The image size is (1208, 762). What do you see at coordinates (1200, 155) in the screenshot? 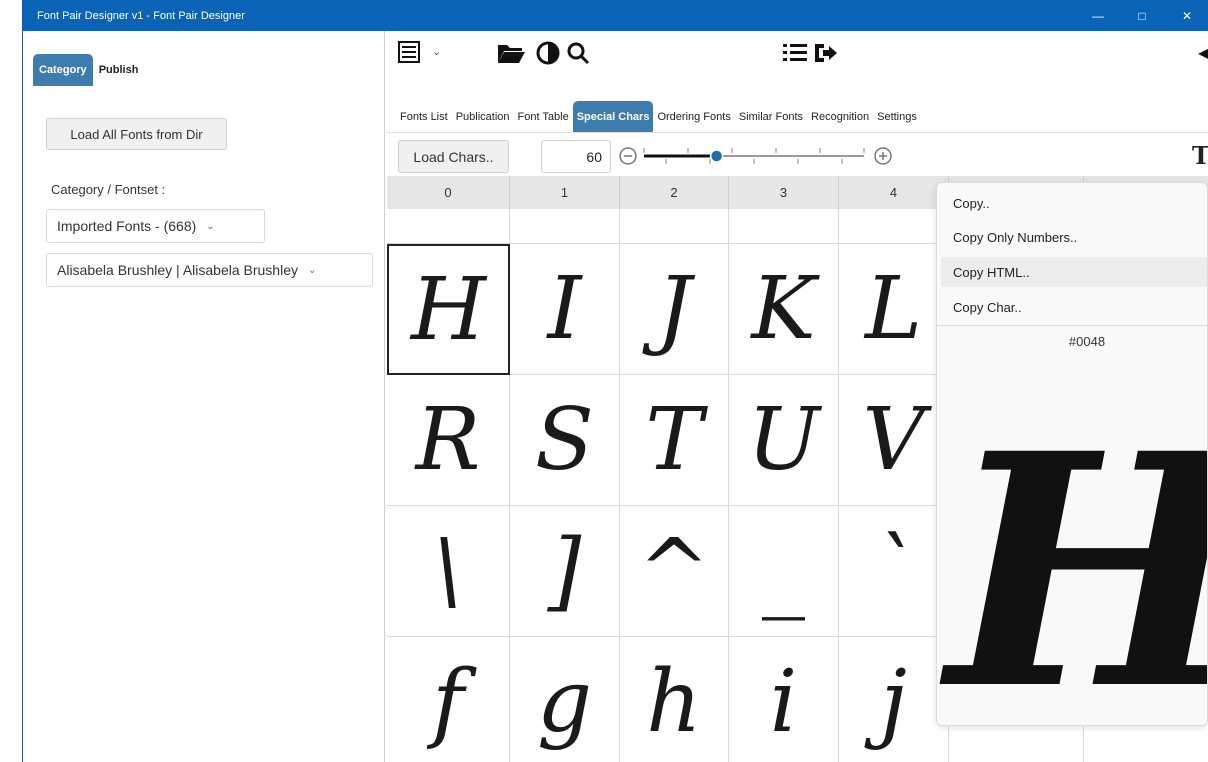
I see `font-size-icon: 𝐓` at bounding box center [1200, 155].